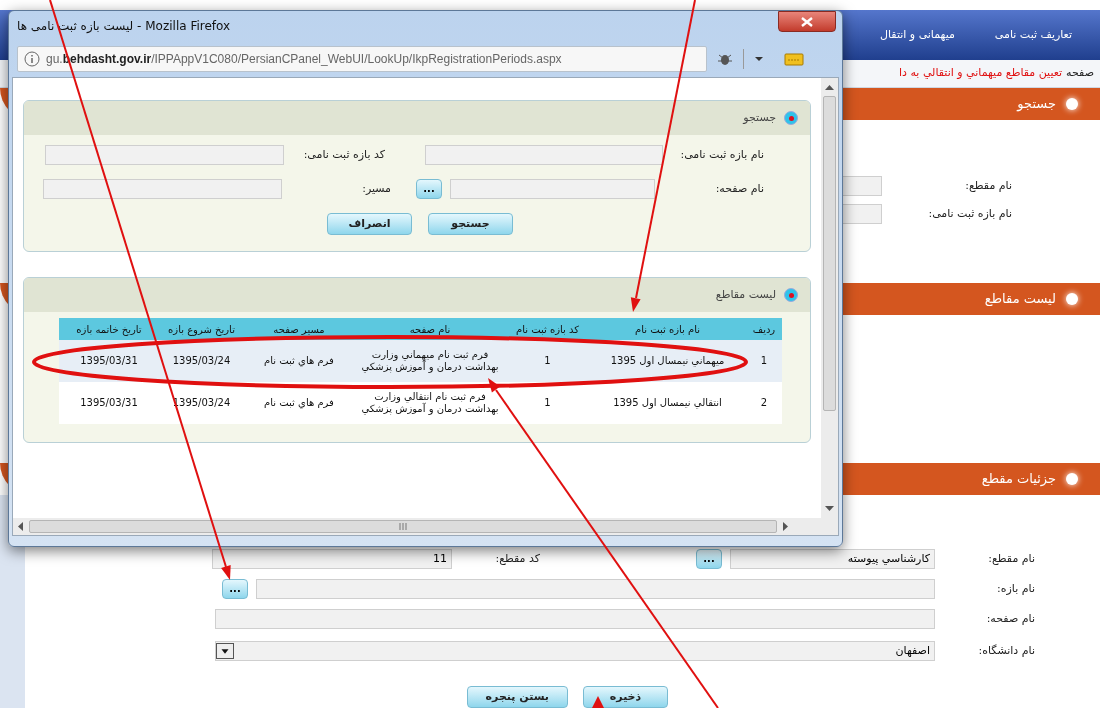 This screenshot has height=708, width=1100. Describe the element at coordinates (981, 73) in the screenshot. I see `page-title: تعيين مقاطع ميهماني و انتقالي به دا` at that location.